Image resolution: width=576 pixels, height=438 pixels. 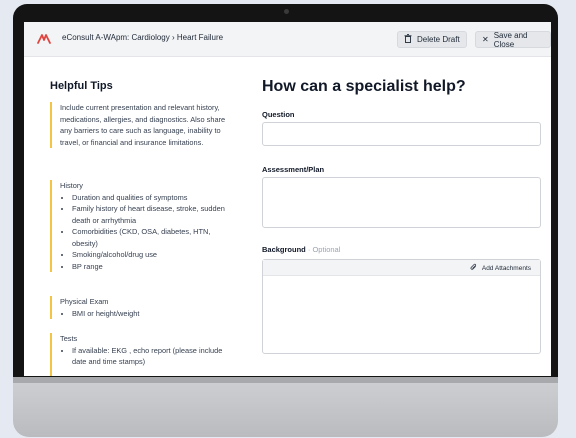 What do you see at coordinates (293, 169) in the screenshot?
I see `assessment-plan-label: Assessment/Plan` at bounding box center [293, 169].